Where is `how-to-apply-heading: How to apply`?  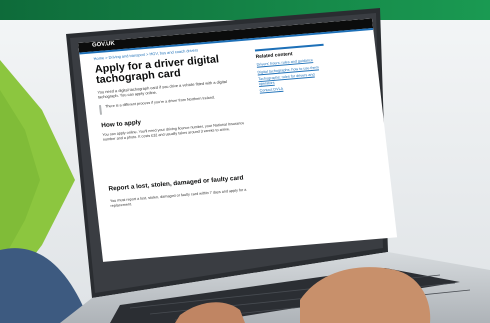 how-to-apply-heading: How to apply is located at coordinates (121, 124).